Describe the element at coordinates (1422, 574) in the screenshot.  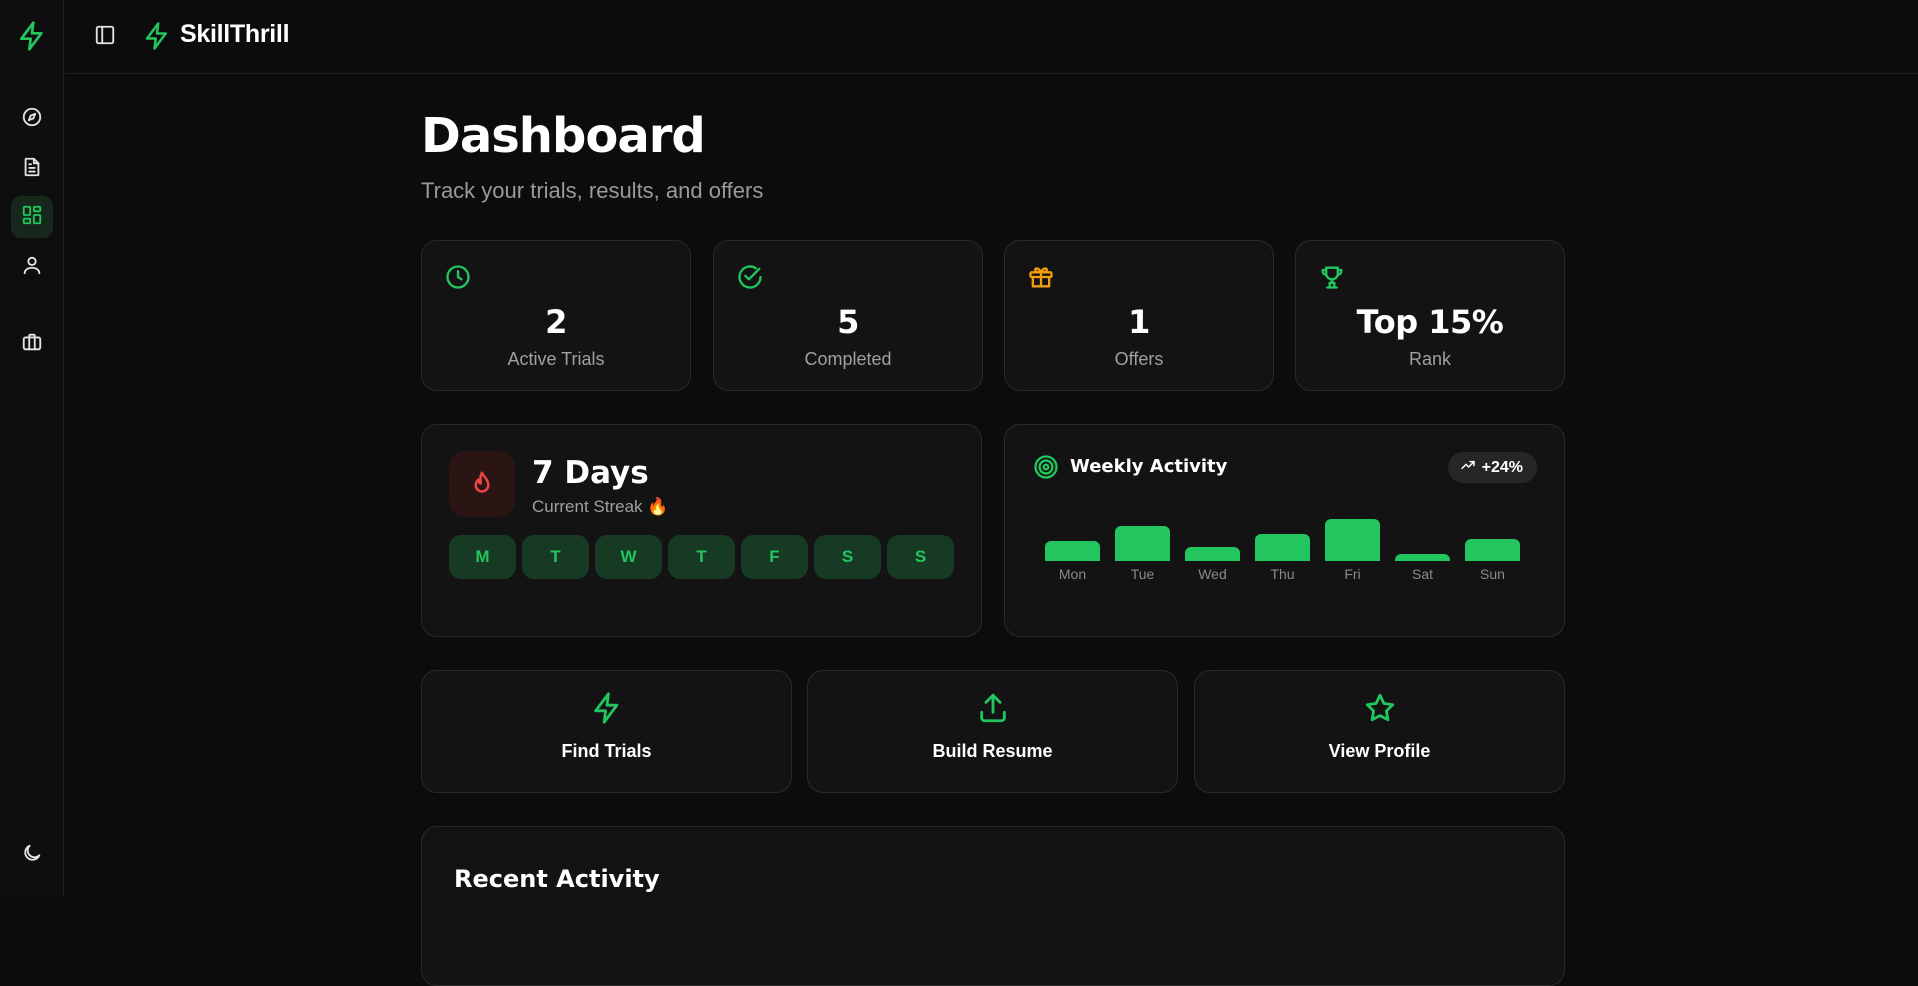
I see `activity-bar-label: Sat` at that location.